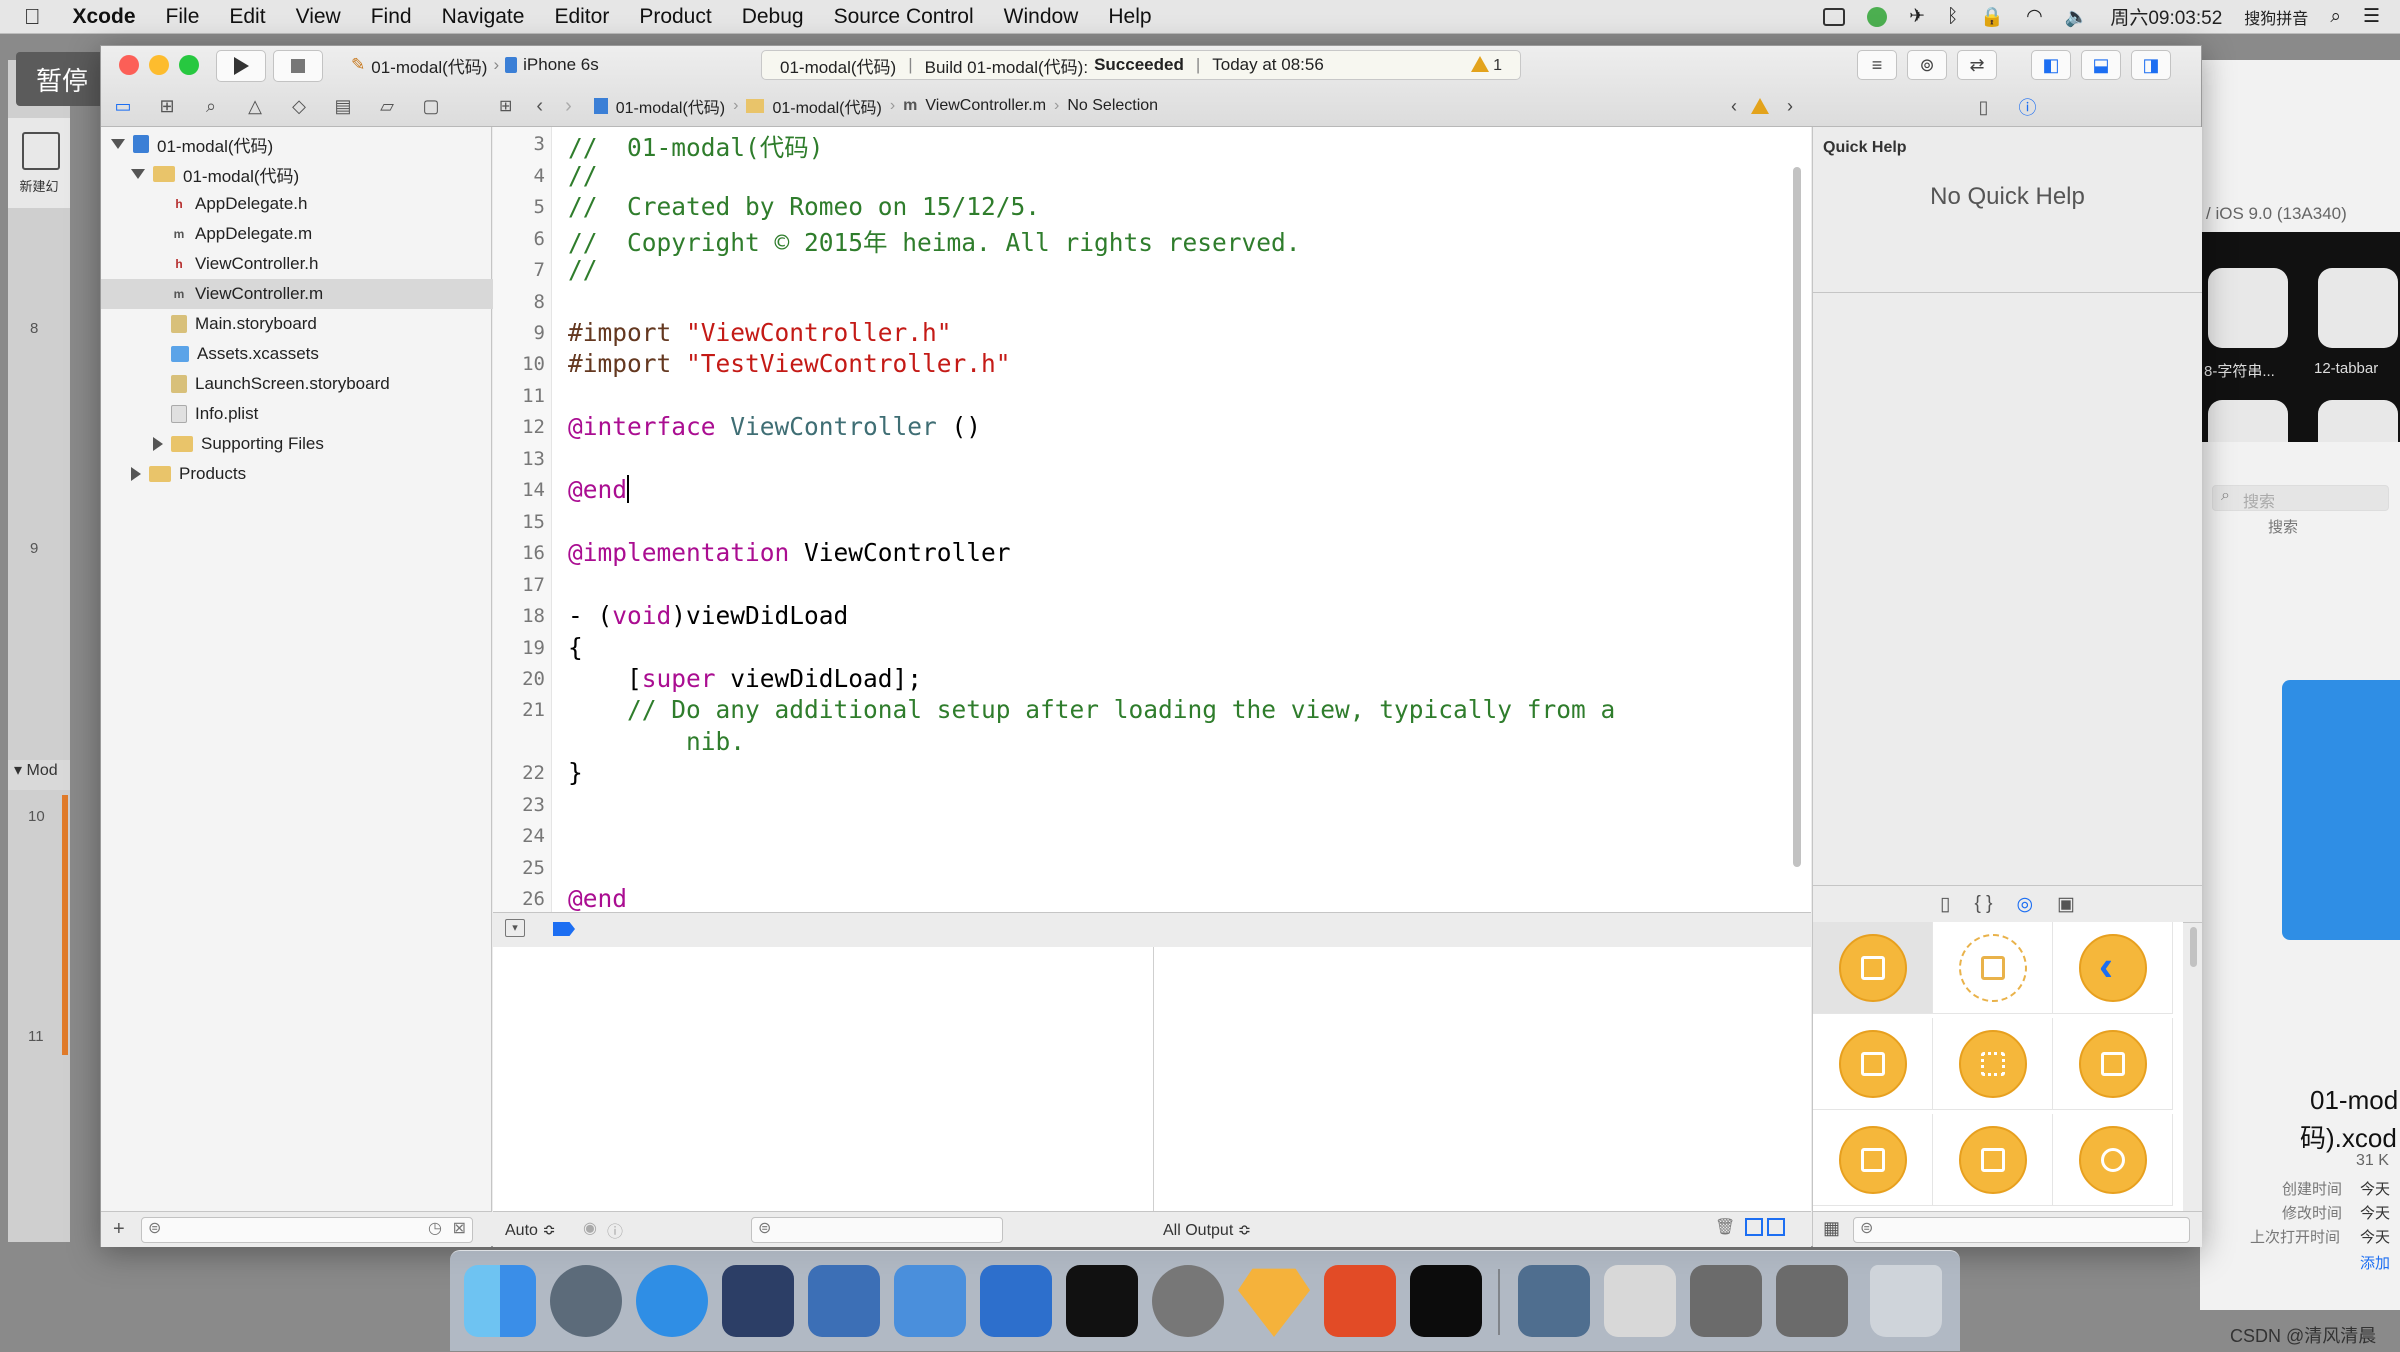  What do you see at coordinates (2300, 498) in the screenshot?
I see `search-field: ⌕ 搜索` at bounding box center [2300, 498].